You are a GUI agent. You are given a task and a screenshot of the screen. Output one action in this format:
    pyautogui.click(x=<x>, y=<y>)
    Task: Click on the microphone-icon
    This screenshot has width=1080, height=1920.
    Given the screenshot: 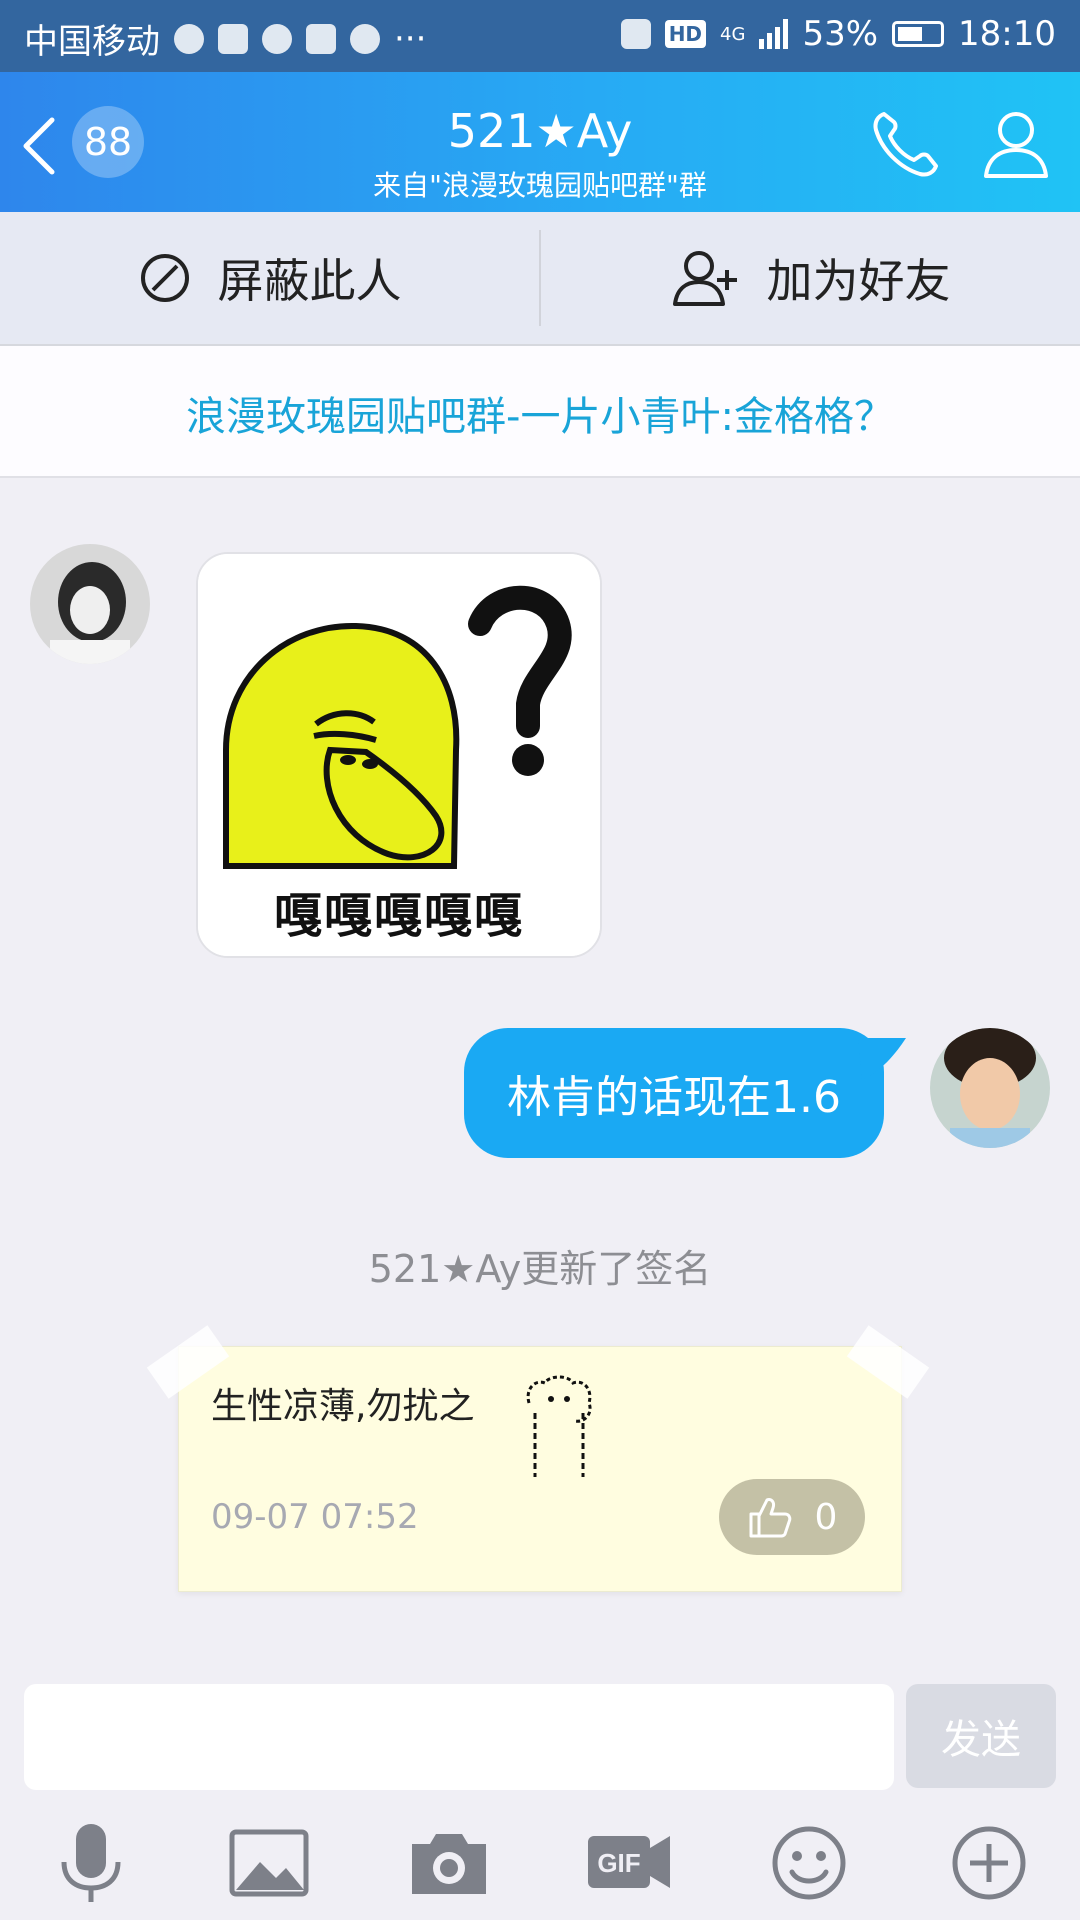 What is the action you would take?
    pyautogui.click(x=91, y=1863)
    